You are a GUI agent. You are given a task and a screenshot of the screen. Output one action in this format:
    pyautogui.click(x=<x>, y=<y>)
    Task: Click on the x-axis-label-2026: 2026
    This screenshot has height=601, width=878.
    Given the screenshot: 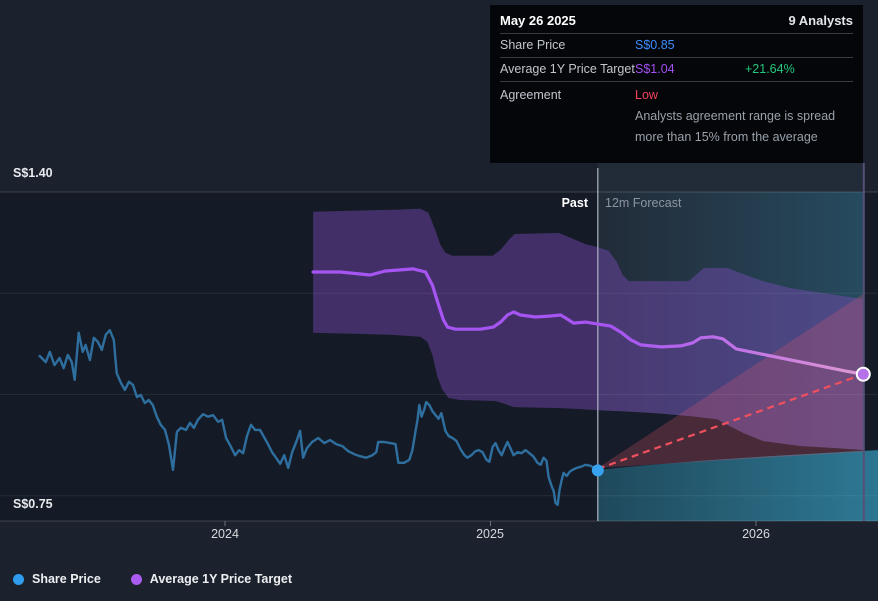 What is the action you would take?
    pyautogui.click(x=756, y=534)
    